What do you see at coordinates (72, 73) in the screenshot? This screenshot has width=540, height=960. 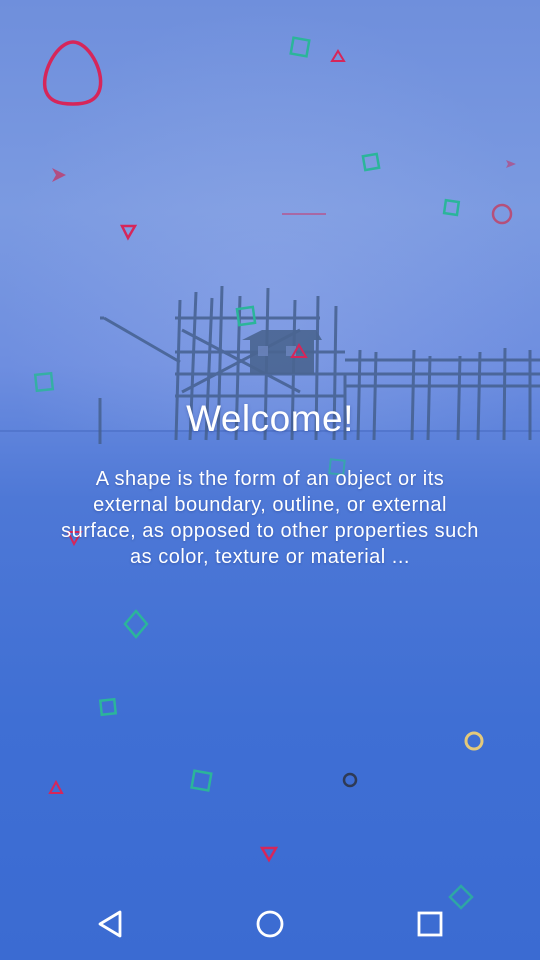 I see `rounded-triangle-logo` at bounding box center [72, 73].